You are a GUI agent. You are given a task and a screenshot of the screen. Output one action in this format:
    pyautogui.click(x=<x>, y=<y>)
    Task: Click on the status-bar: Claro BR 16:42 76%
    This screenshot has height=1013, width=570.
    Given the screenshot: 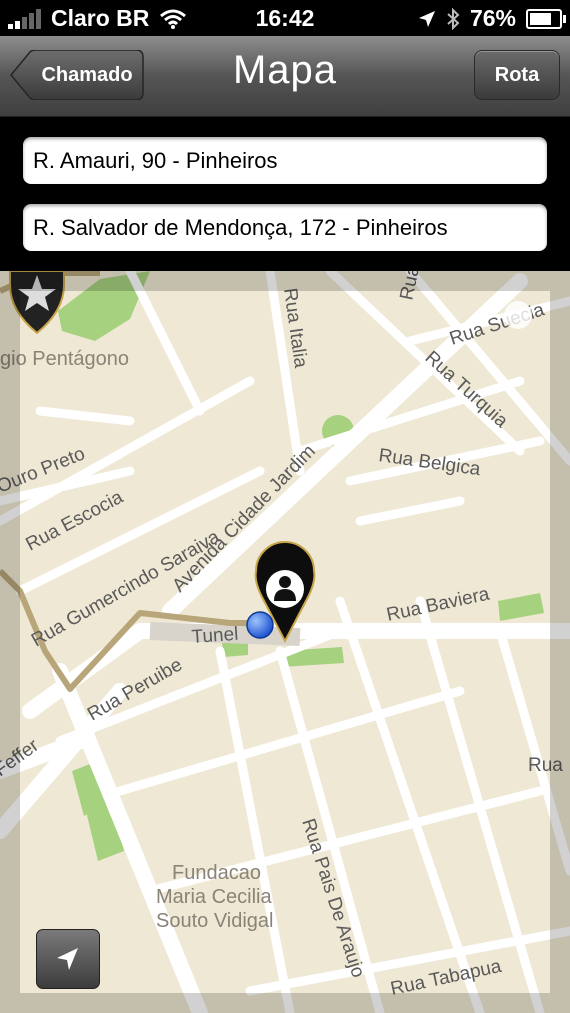 What is the action you would take?
    pyautogui.click(x=285, y=18)
    